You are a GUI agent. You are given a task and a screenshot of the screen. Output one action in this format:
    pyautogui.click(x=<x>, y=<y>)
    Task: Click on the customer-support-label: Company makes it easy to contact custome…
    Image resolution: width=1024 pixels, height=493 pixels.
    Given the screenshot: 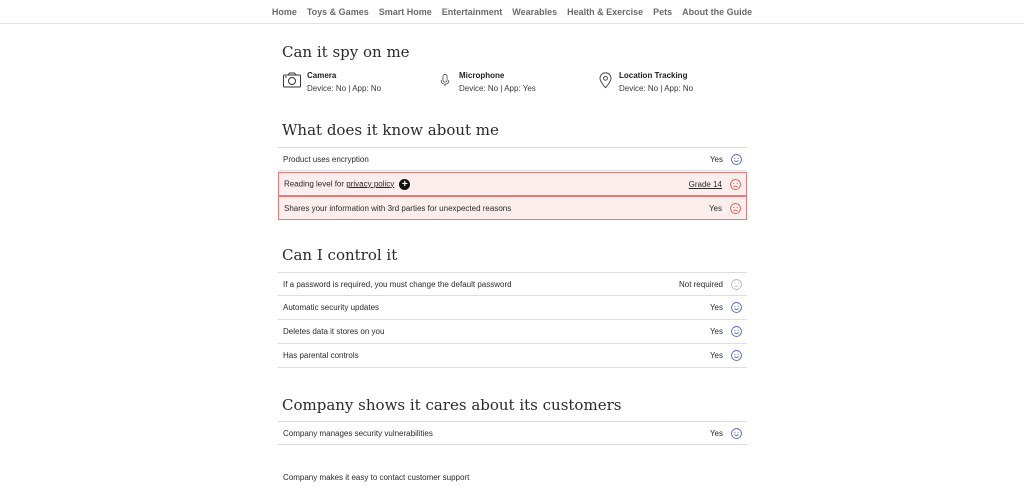 What is the action you would take?
    pyautogui.click(x=376, y=477)
    